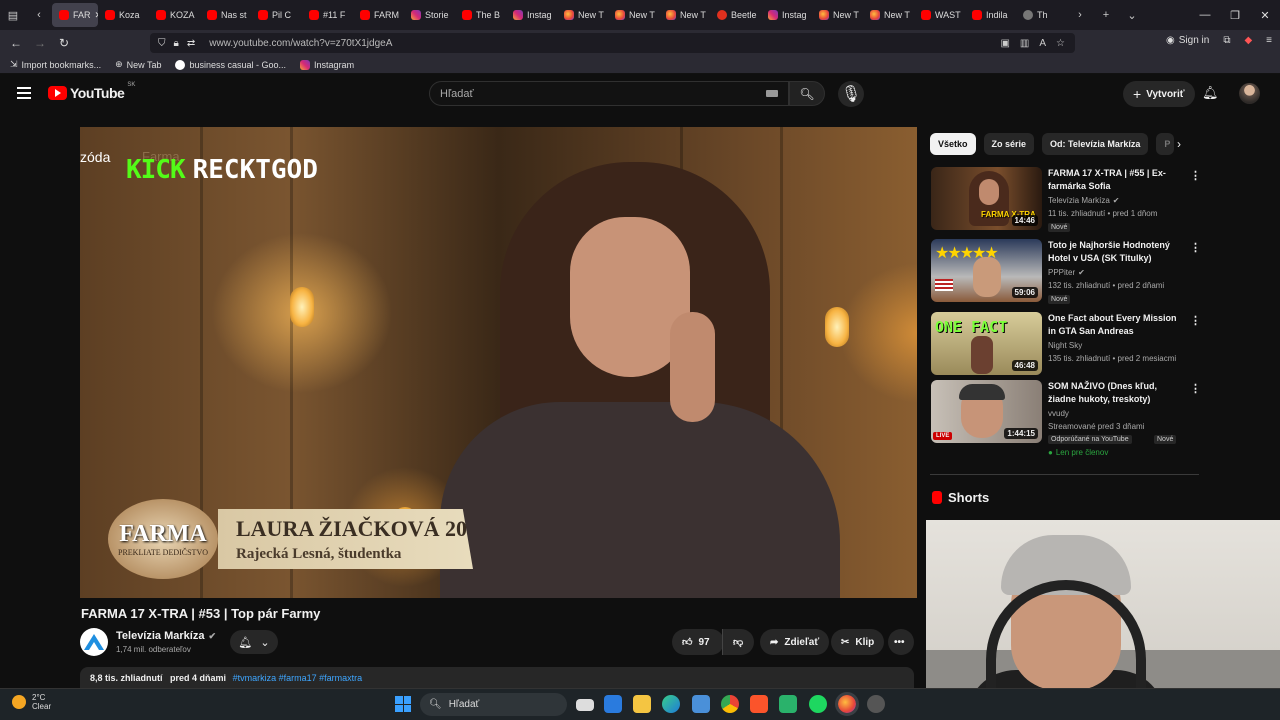 The height and width of the screenshot is (720, 1280). I want to click on bookmark-new-tab: ⊕ New Tab, so click(138, 64).